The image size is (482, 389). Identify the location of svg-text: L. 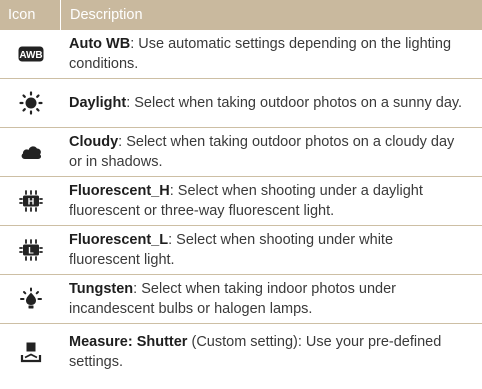
(31, 251).